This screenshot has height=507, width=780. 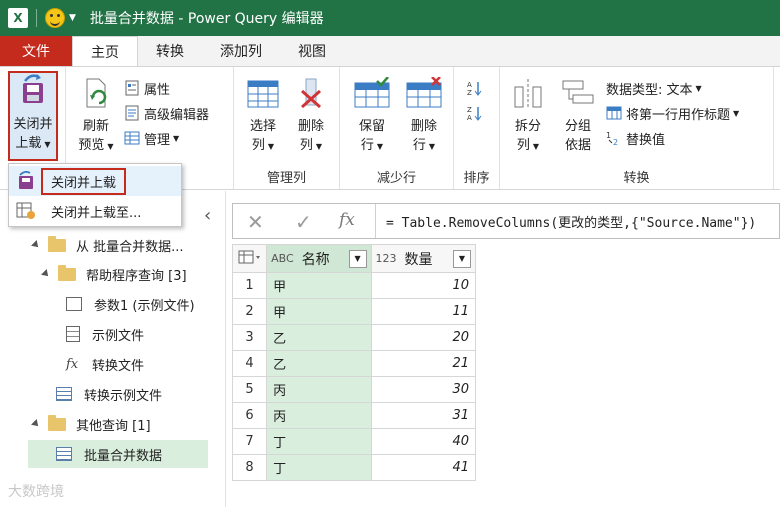 I want to click on remove-columns-caret-icon: ▼, so click(x=319, y=146).